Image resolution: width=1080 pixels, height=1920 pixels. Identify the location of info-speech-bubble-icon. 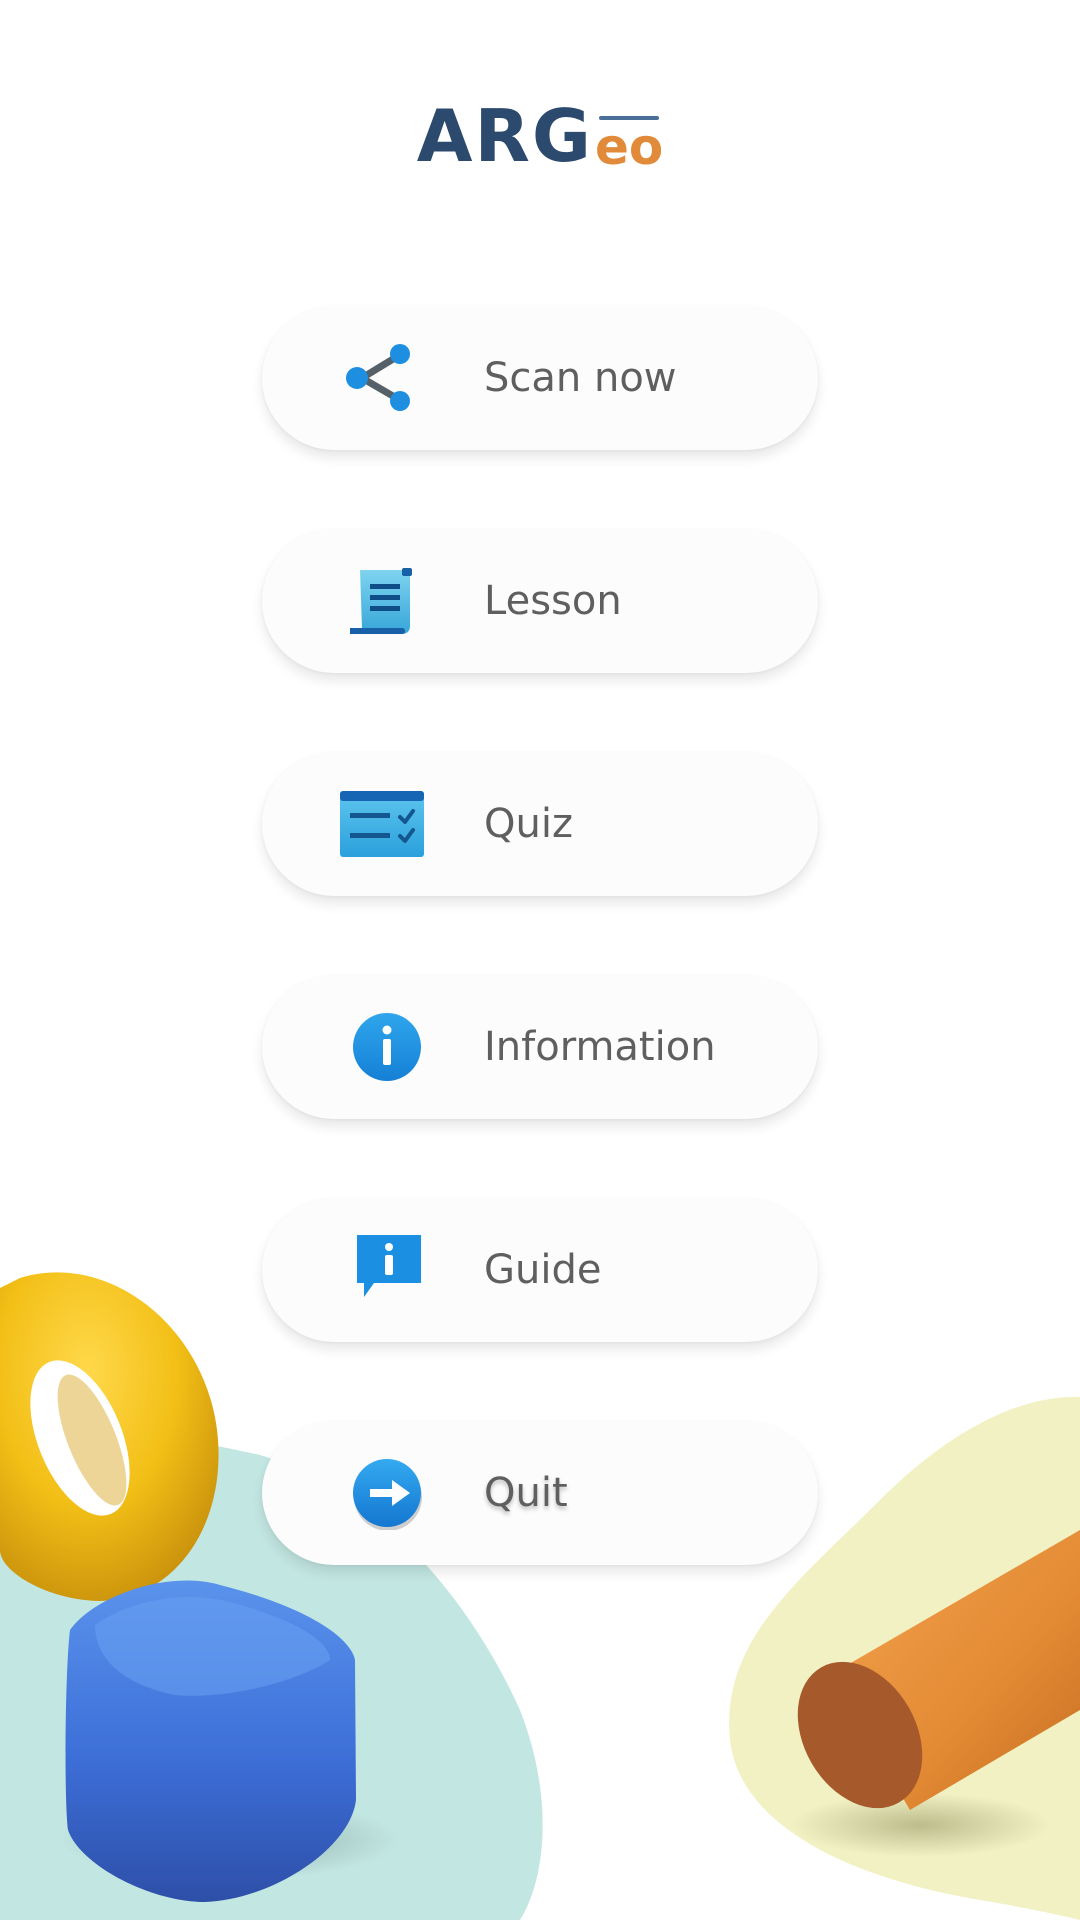
(382, 1270).